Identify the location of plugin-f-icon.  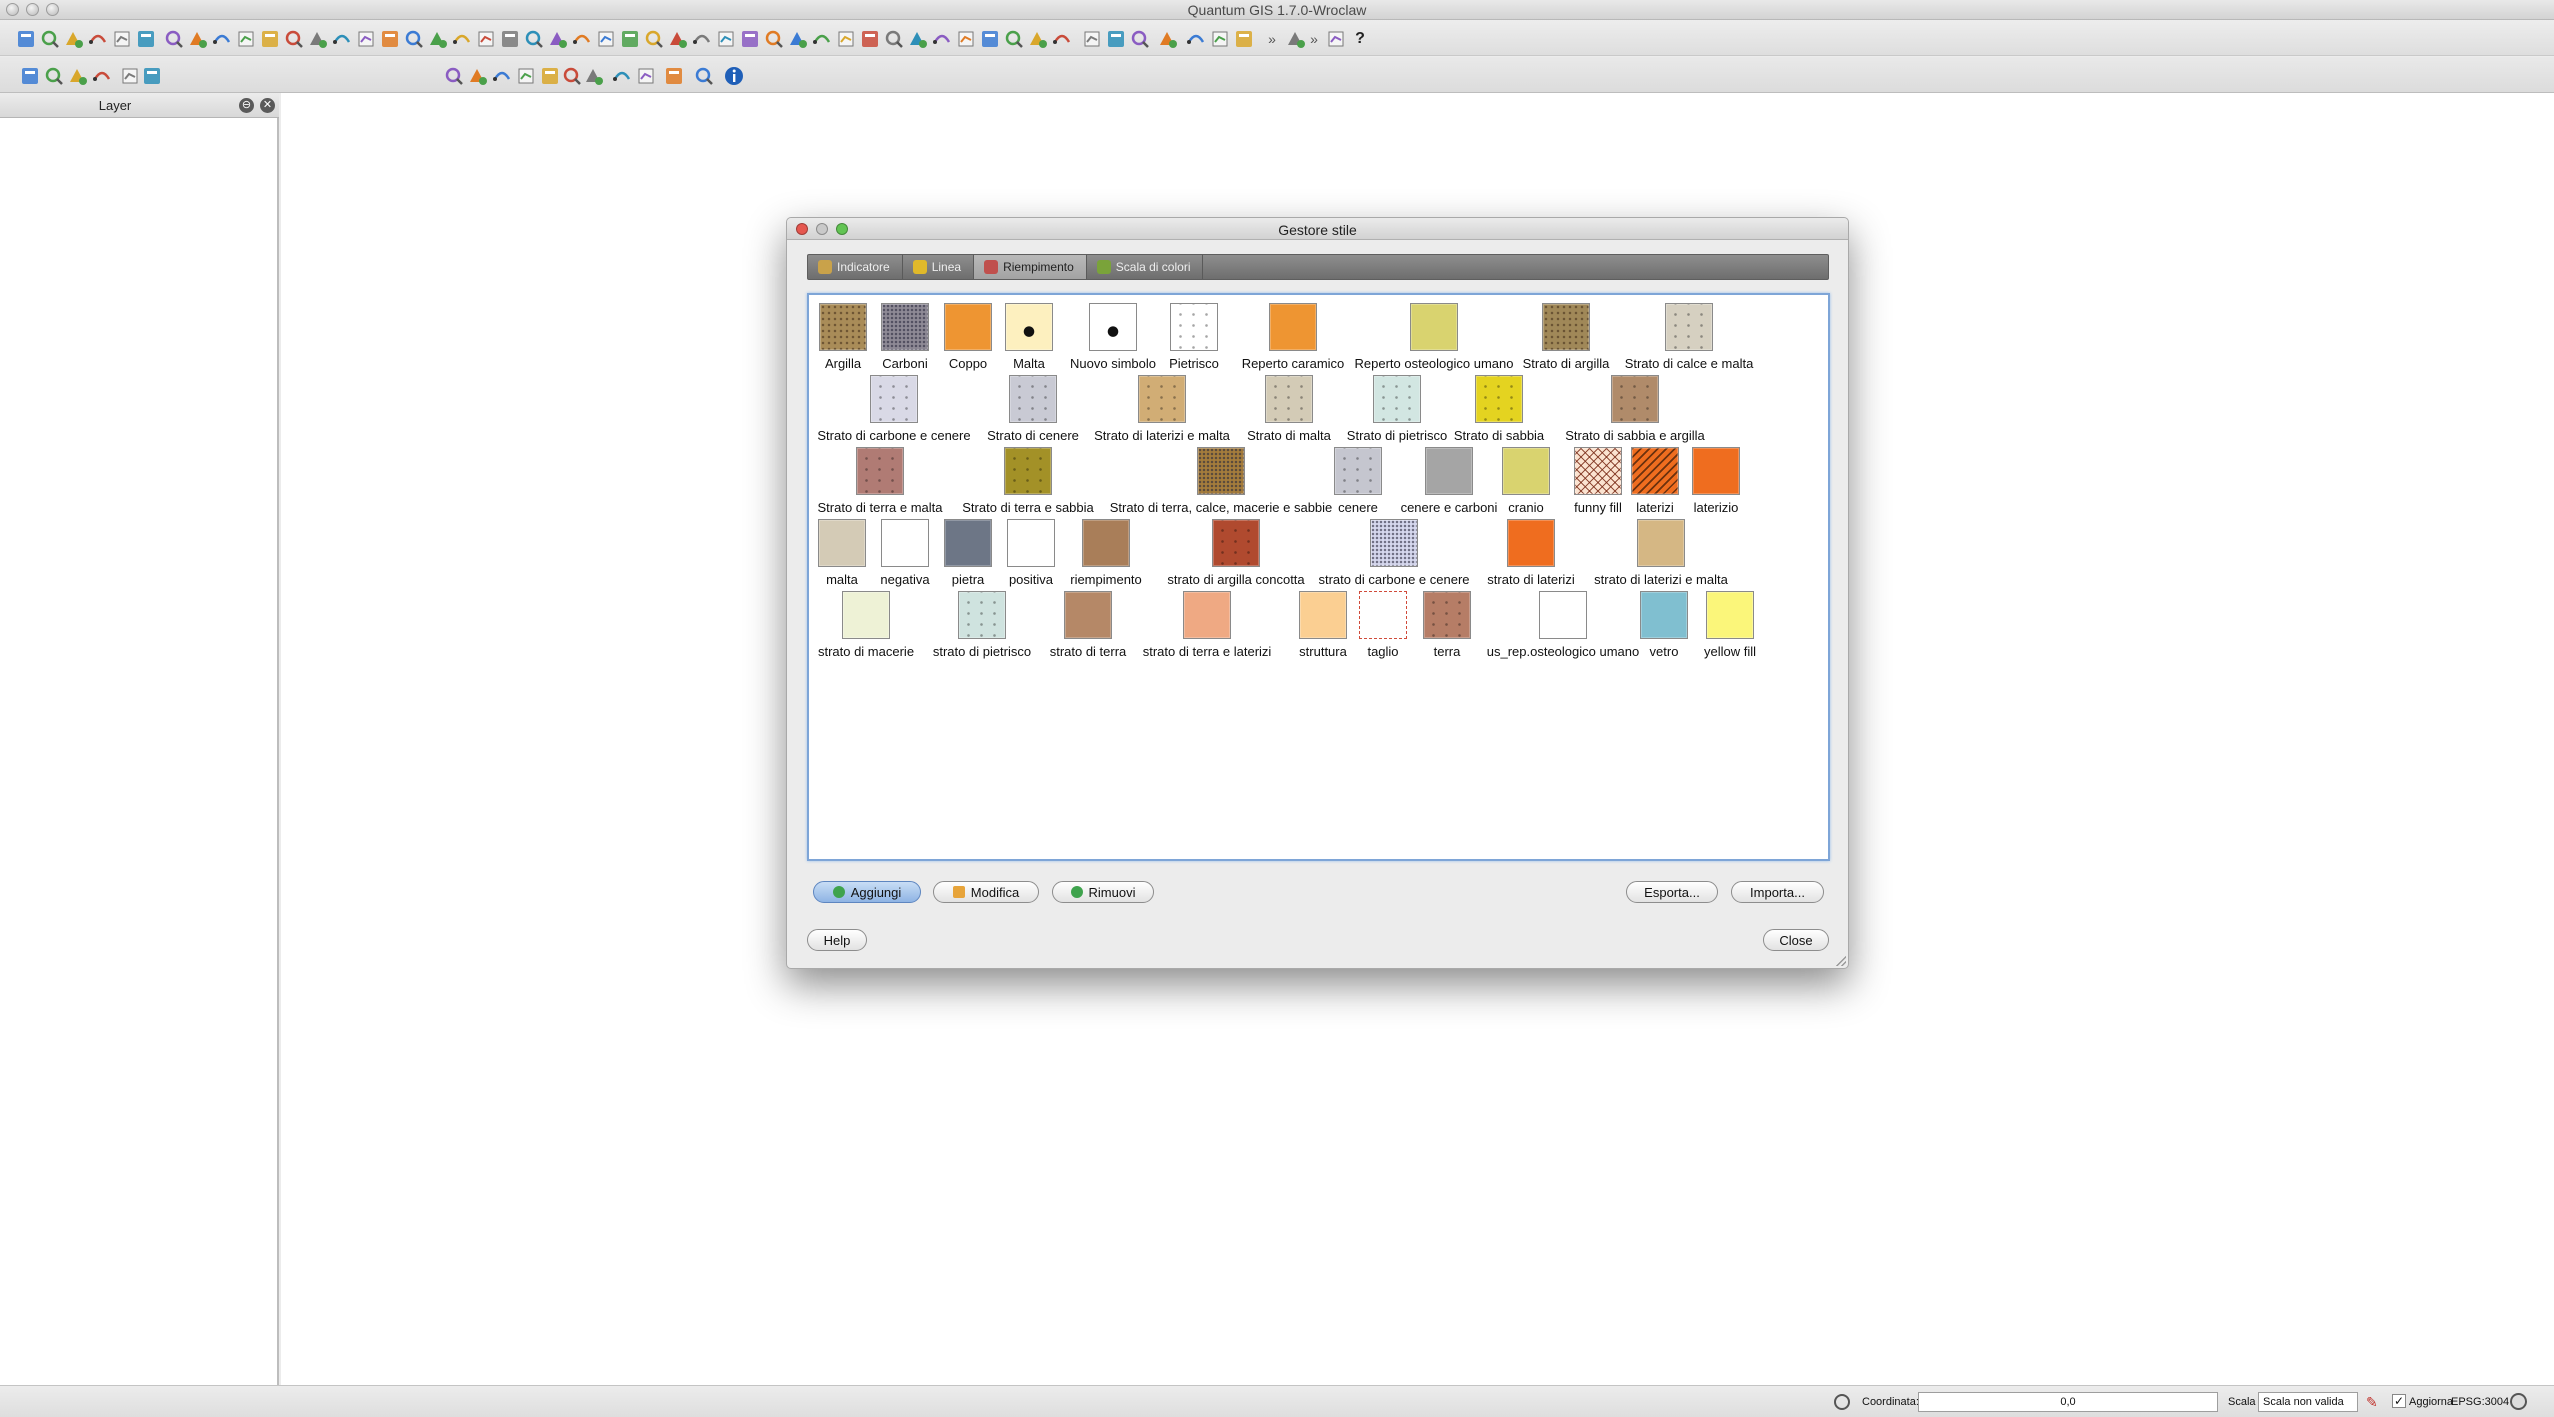
(572, 76).